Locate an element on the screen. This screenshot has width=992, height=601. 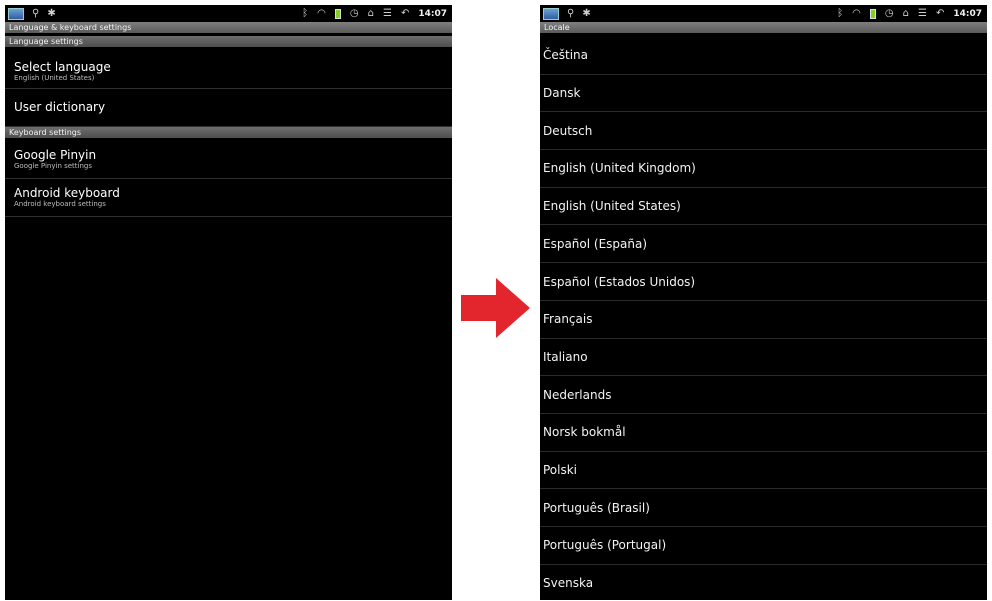
locale-item-norsk-bokmal: Norsk bokmål is located at coordinates (763, 433).